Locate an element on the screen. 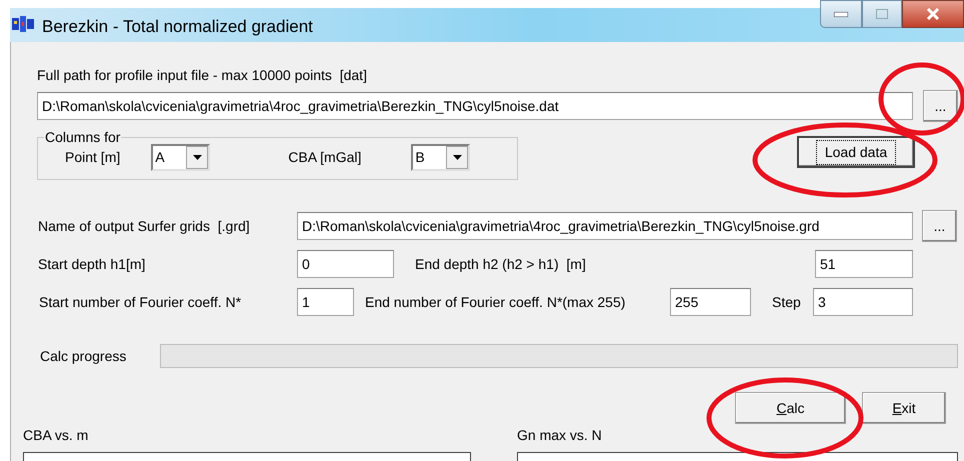 This screenshot has width=964, height=461. input-field: 51 is located at coordinates (864, 264).